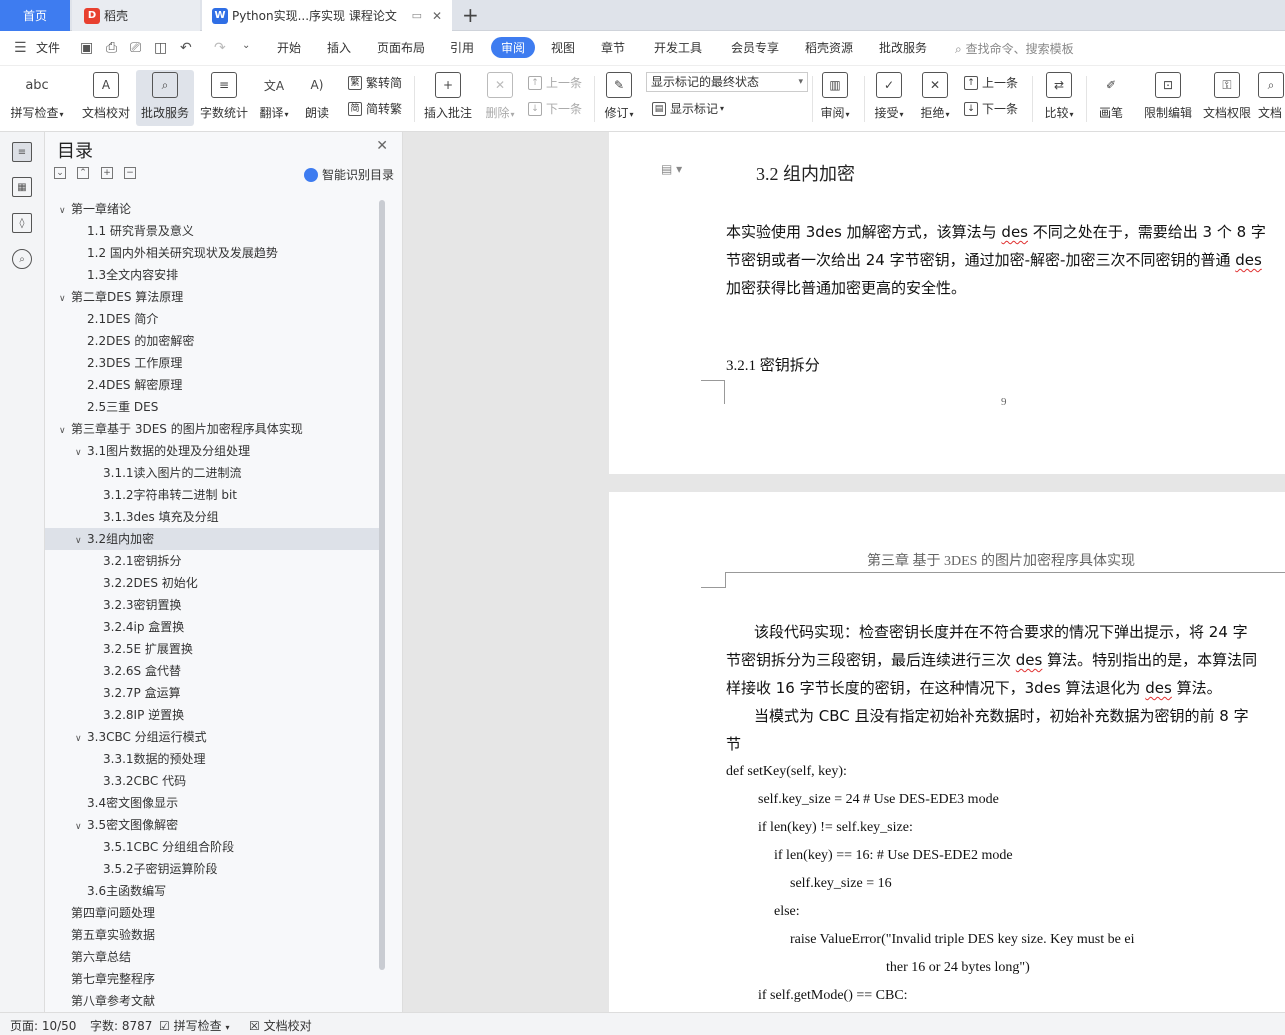  Describe the element at coordinates (22, 223) in the screenshot. I see `bookmark-icon: ◊` at that location.